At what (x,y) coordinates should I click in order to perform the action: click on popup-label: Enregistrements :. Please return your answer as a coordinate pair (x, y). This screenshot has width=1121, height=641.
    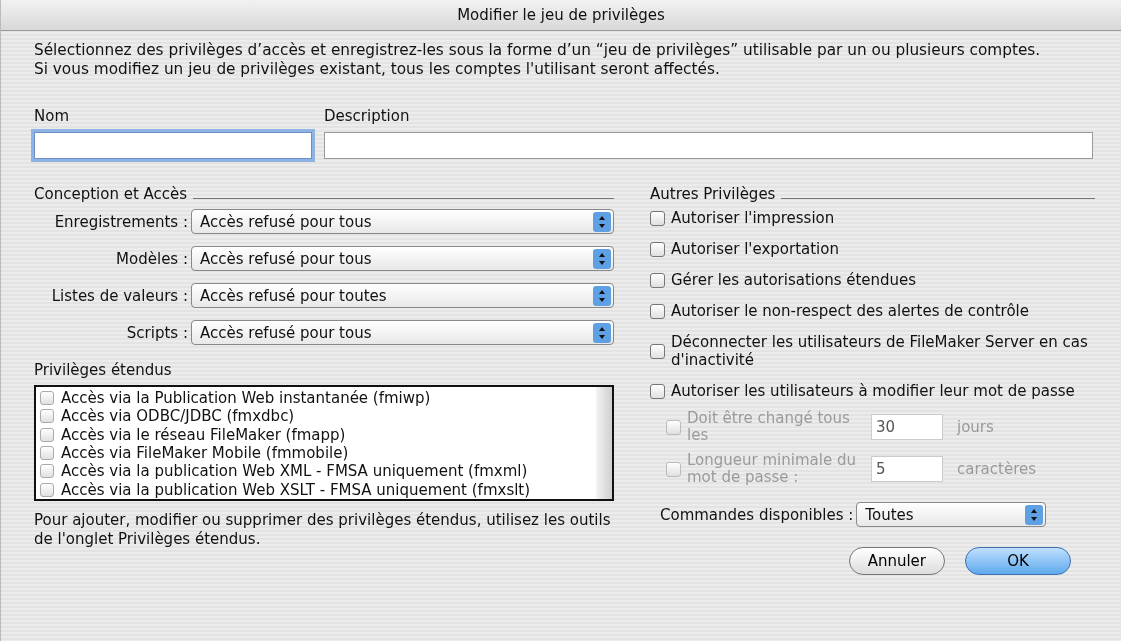
    Looking at the image, I should click on (121, 221).